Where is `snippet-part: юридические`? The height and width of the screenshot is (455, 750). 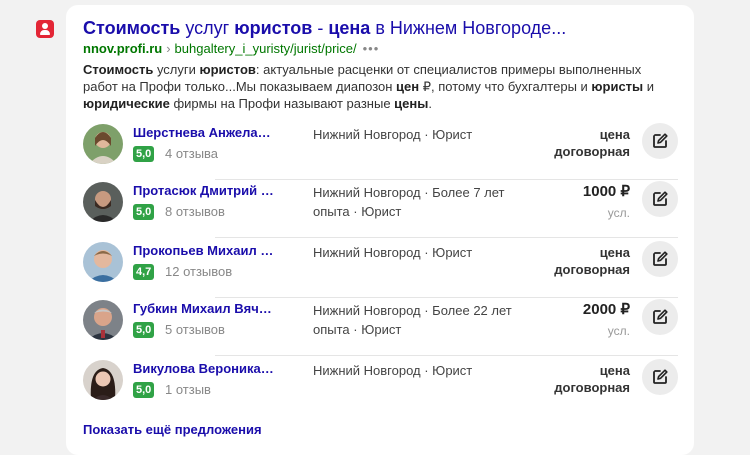 snippet-part: юридические is located at coordinates (126, 103).